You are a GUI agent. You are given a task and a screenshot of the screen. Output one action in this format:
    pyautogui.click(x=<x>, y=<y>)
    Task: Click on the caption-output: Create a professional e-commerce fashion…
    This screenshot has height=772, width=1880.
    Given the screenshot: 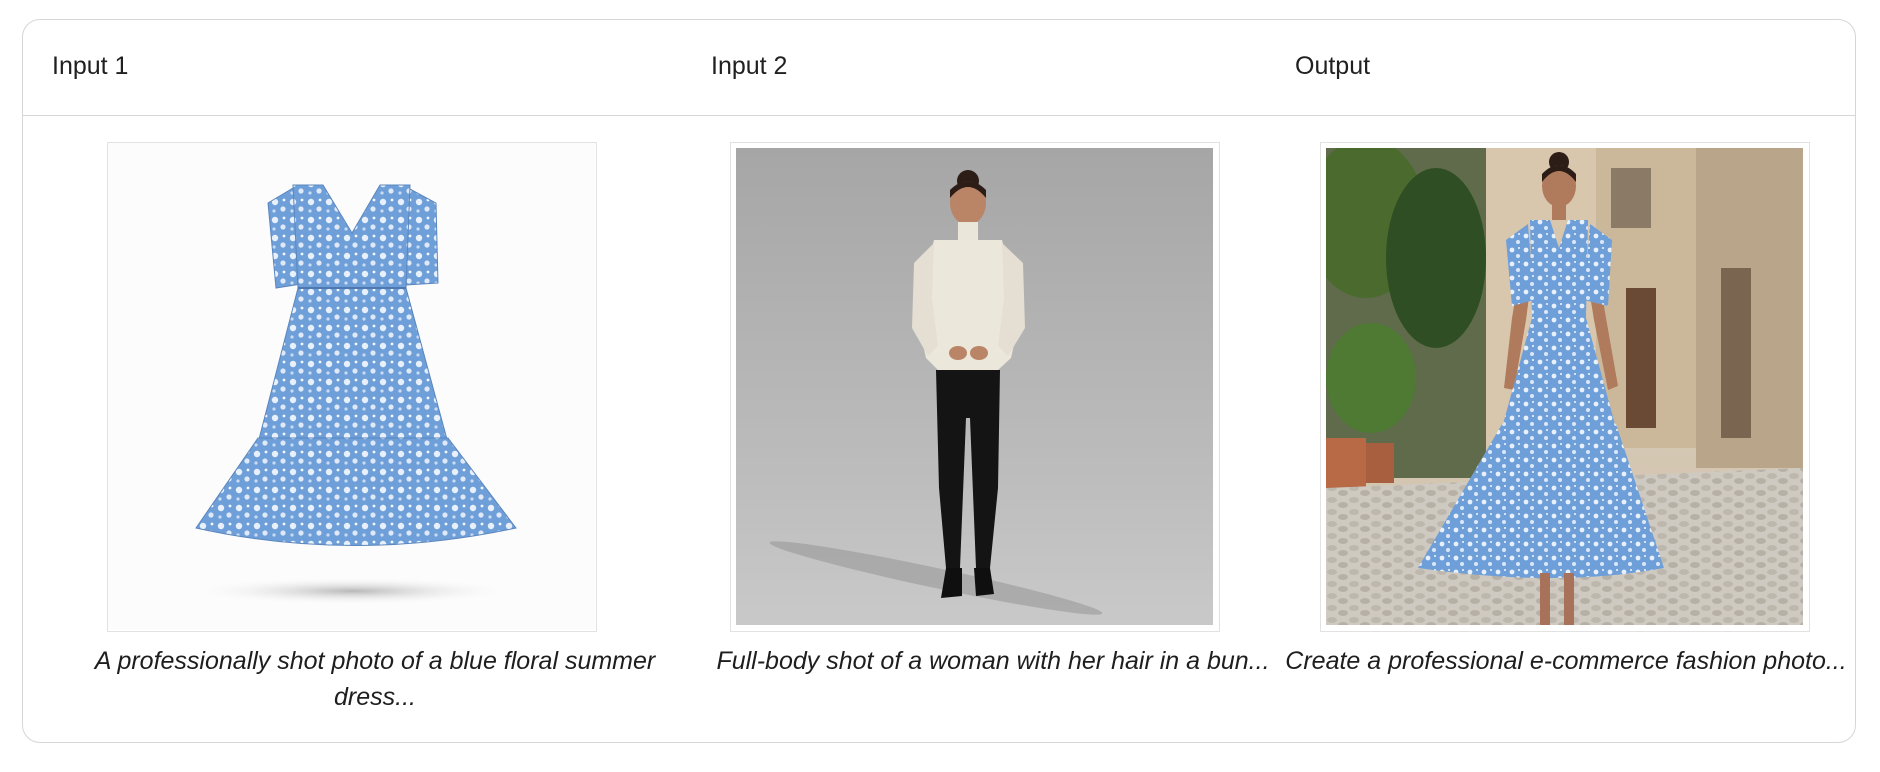 What is the action you would take?
    pyautogui.click(x=1566, y=661)
    